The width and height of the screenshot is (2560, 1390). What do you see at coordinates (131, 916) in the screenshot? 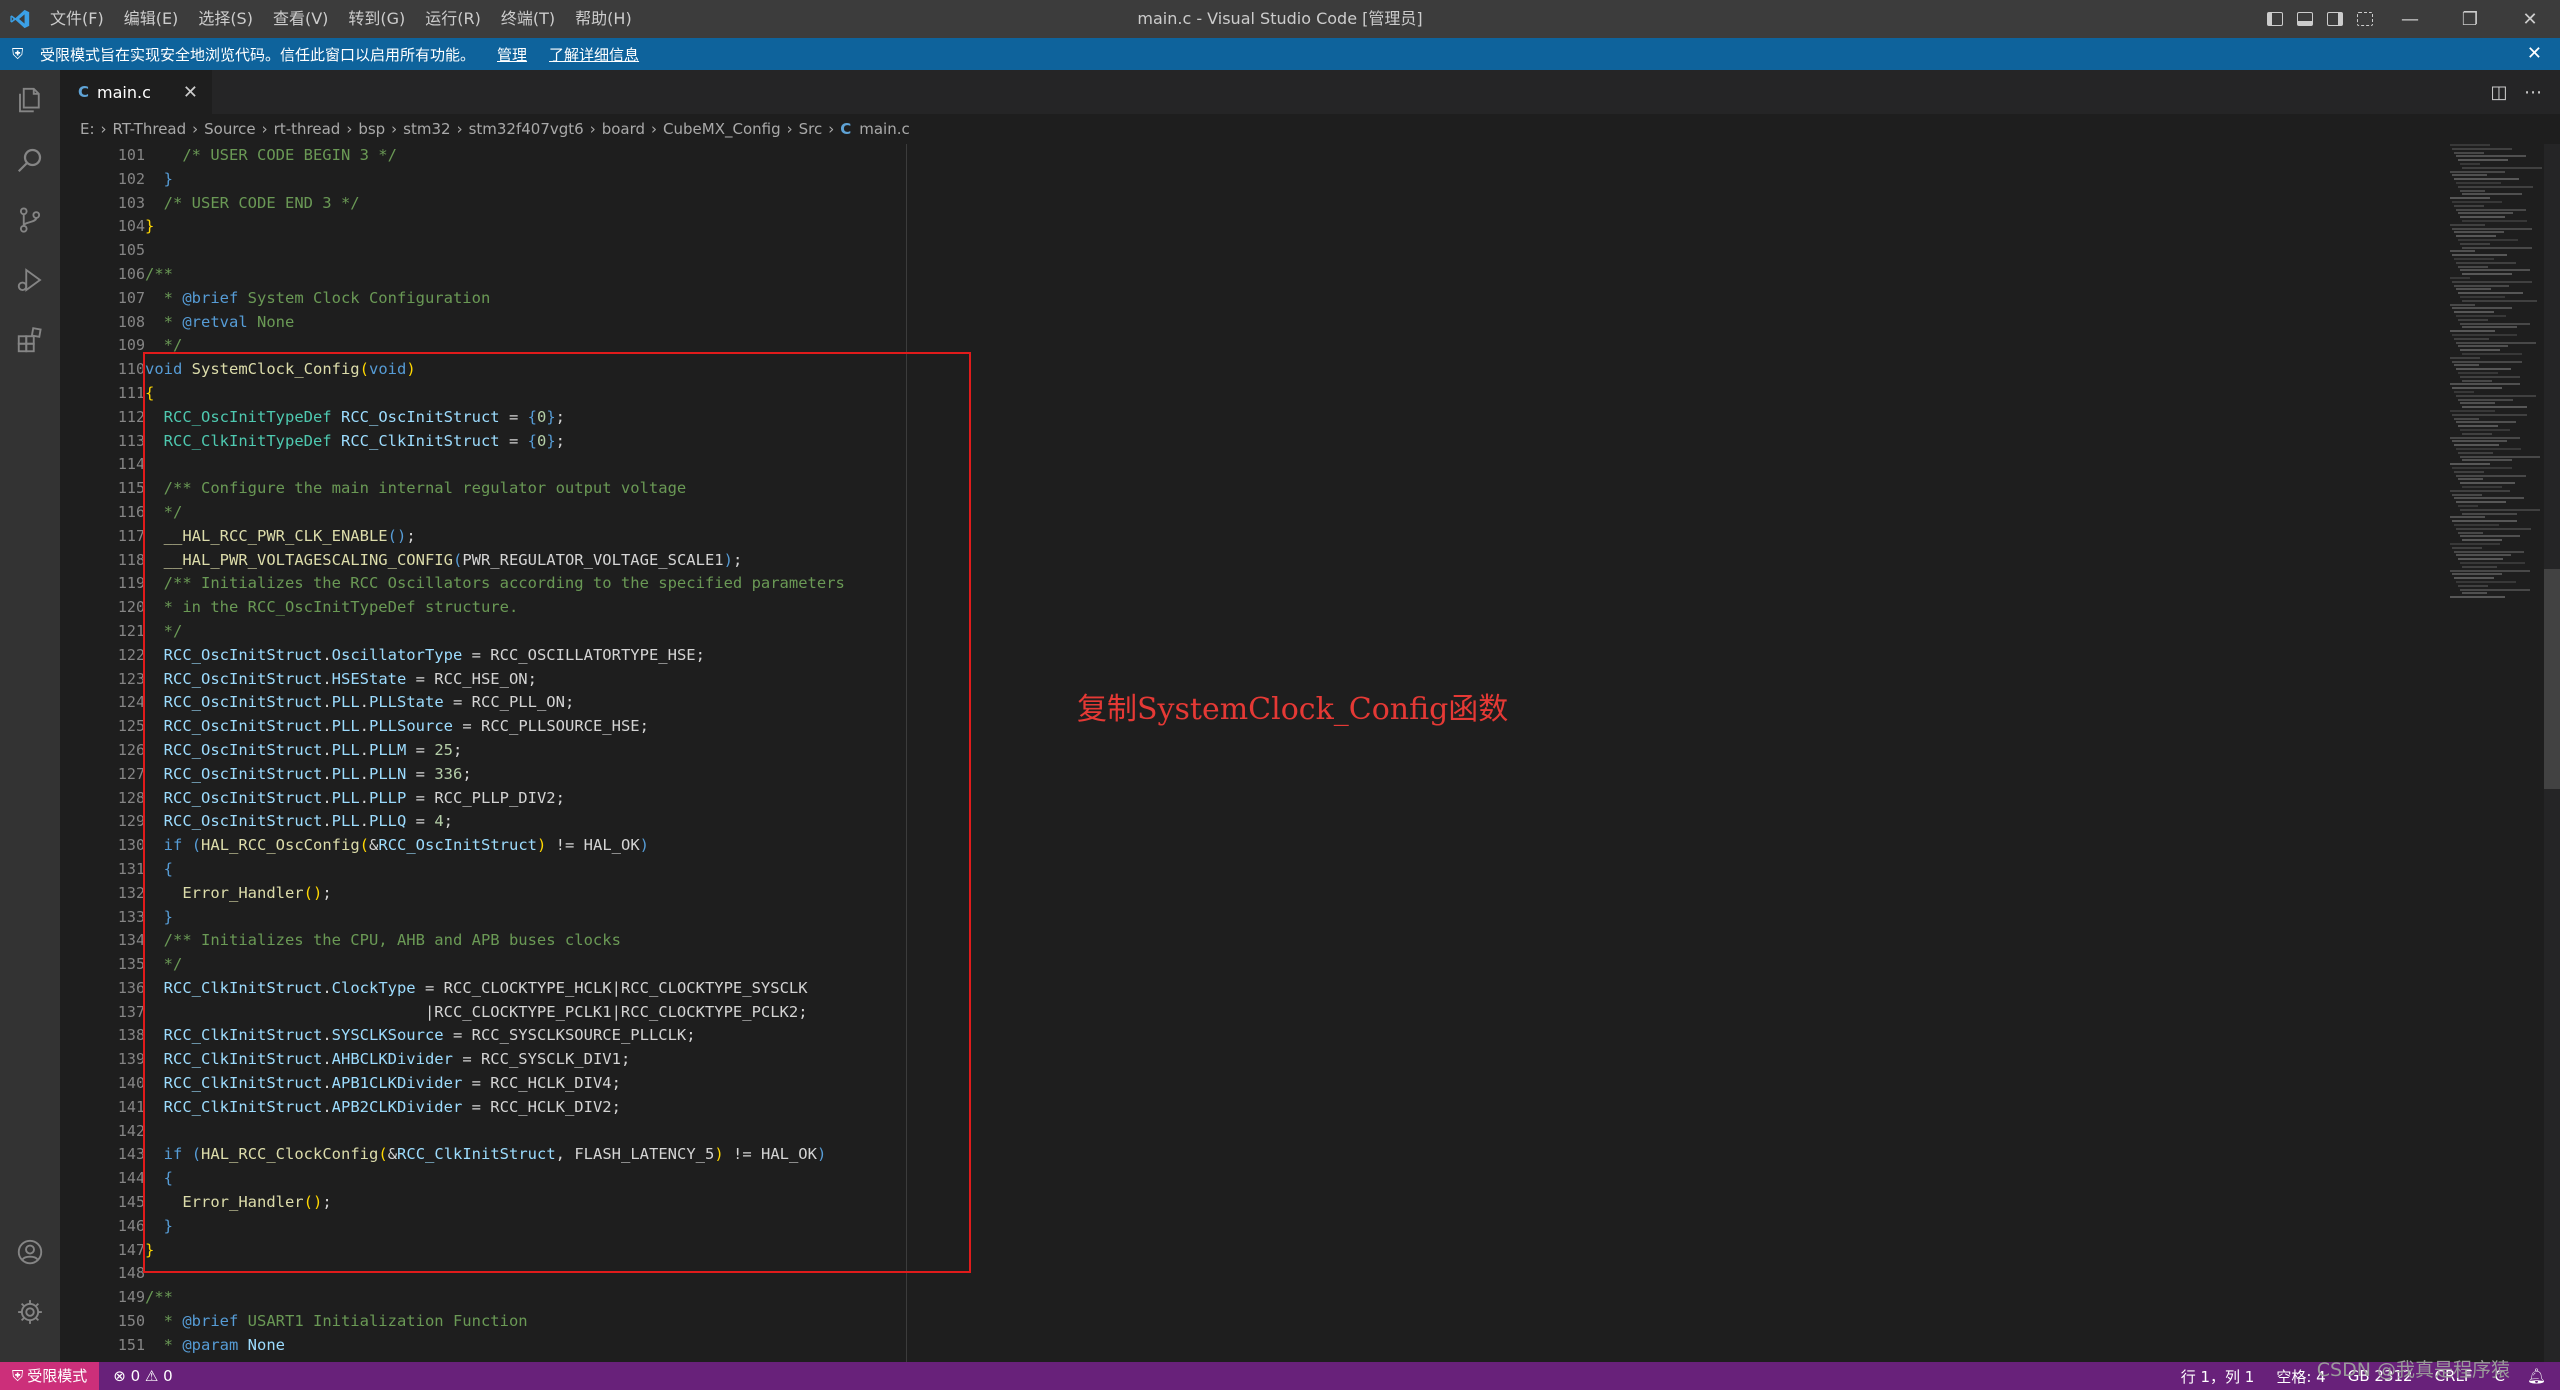
I see `line-number: 133` at bounding box center [131, 916].